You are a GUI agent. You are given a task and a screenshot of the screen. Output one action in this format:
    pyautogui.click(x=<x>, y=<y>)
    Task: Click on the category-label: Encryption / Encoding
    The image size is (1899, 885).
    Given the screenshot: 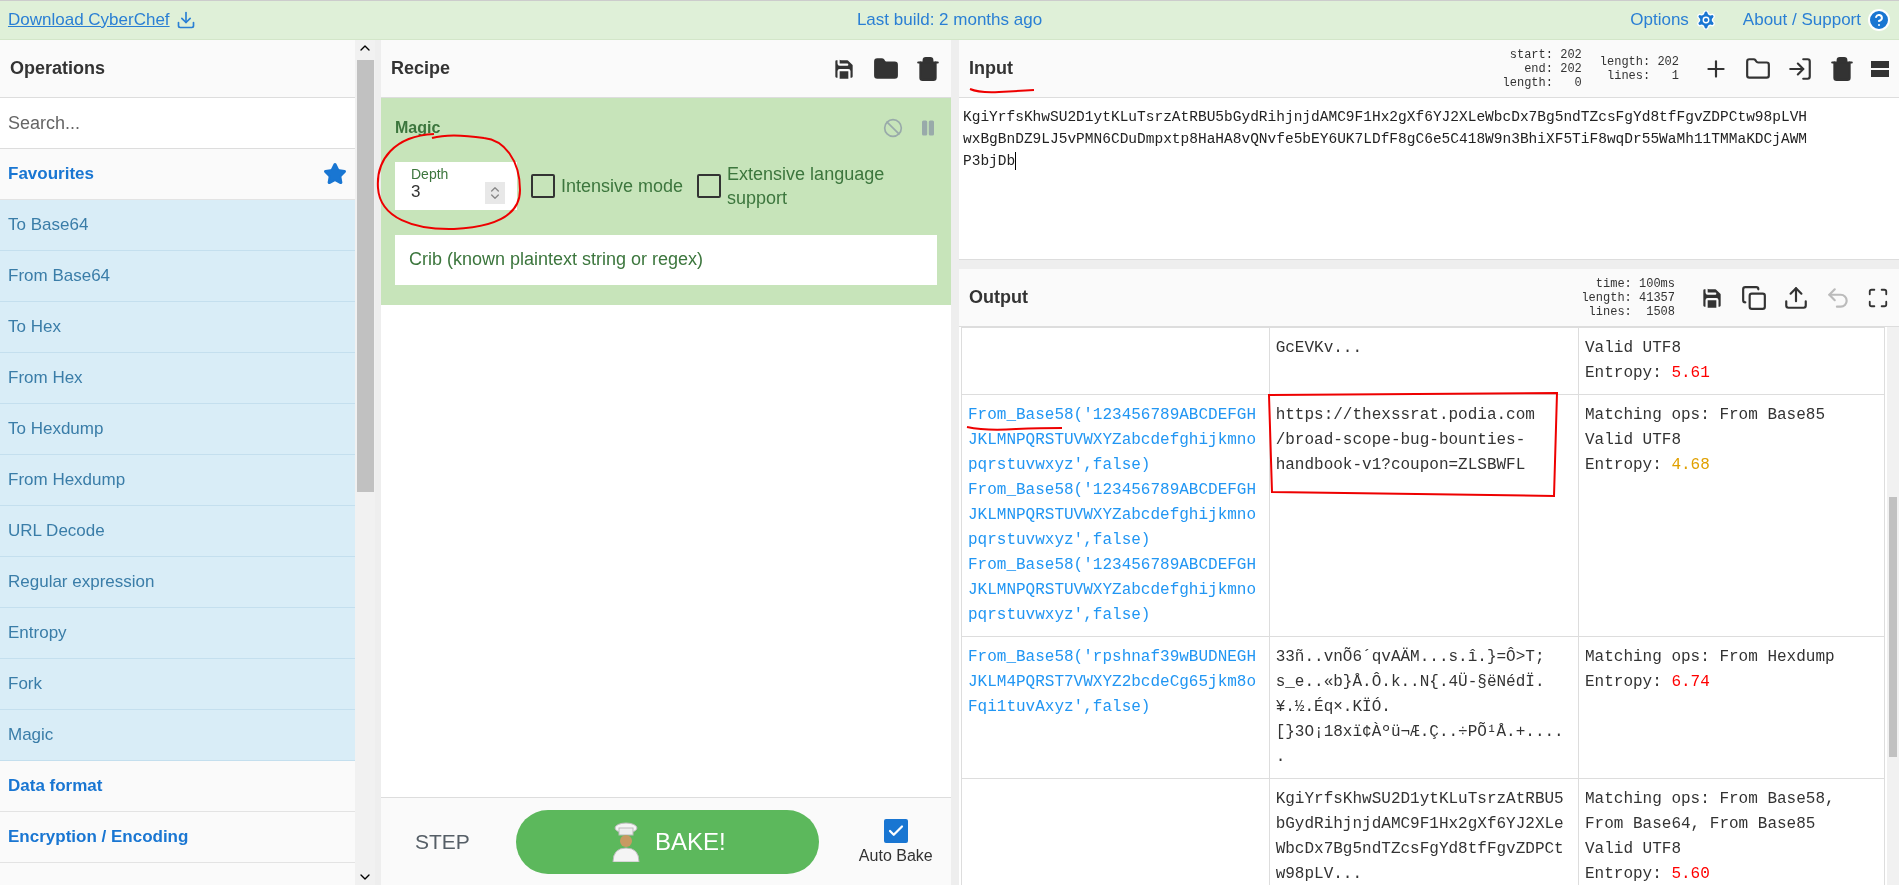 What is the action you would take?
    pyautogui.click(x=98, y=837)
    